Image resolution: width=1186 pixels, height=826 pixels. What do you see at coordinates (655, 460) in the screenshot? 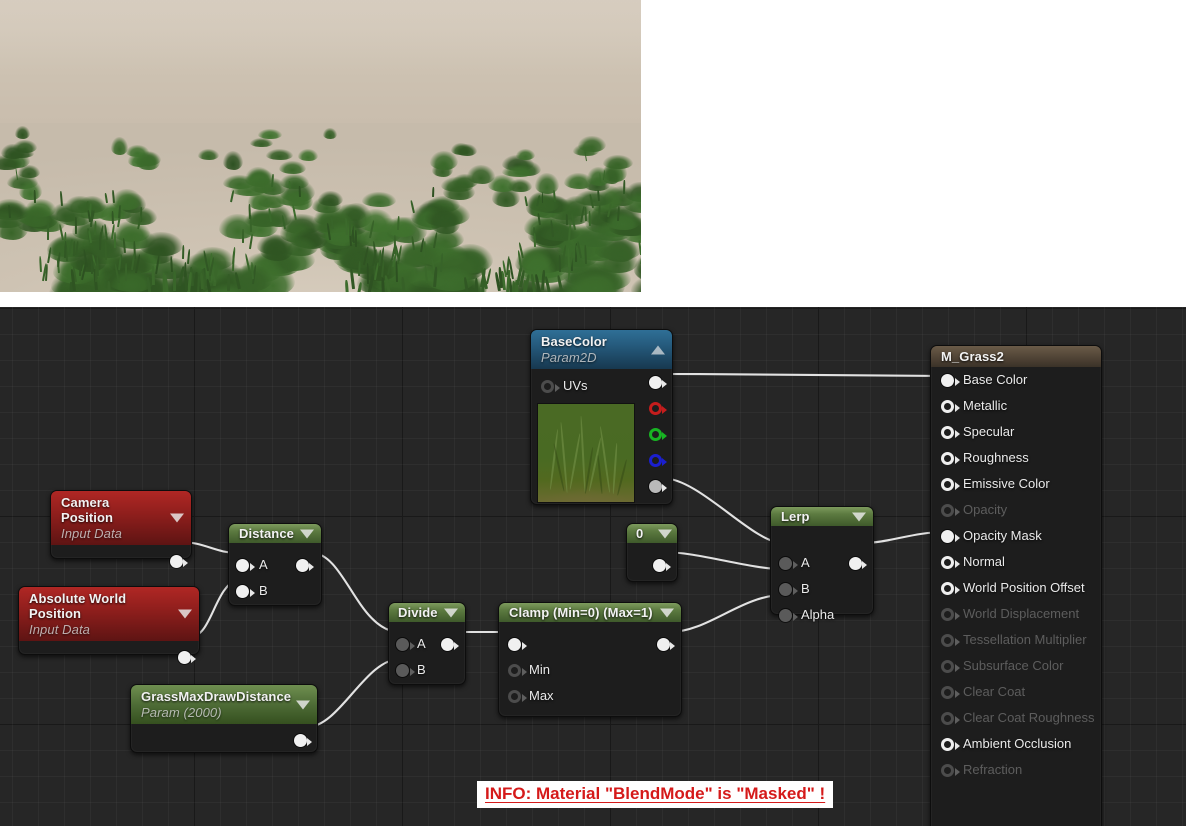
I see `output-pin-b` at bounding box center [655, 460].